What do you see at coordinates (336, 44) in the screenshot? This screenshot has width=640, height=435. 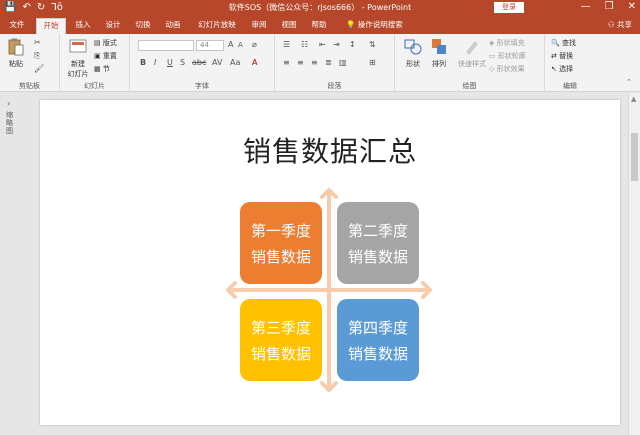 I see `increase-indent-icon: ⇥` at bounding box center [336, 44].